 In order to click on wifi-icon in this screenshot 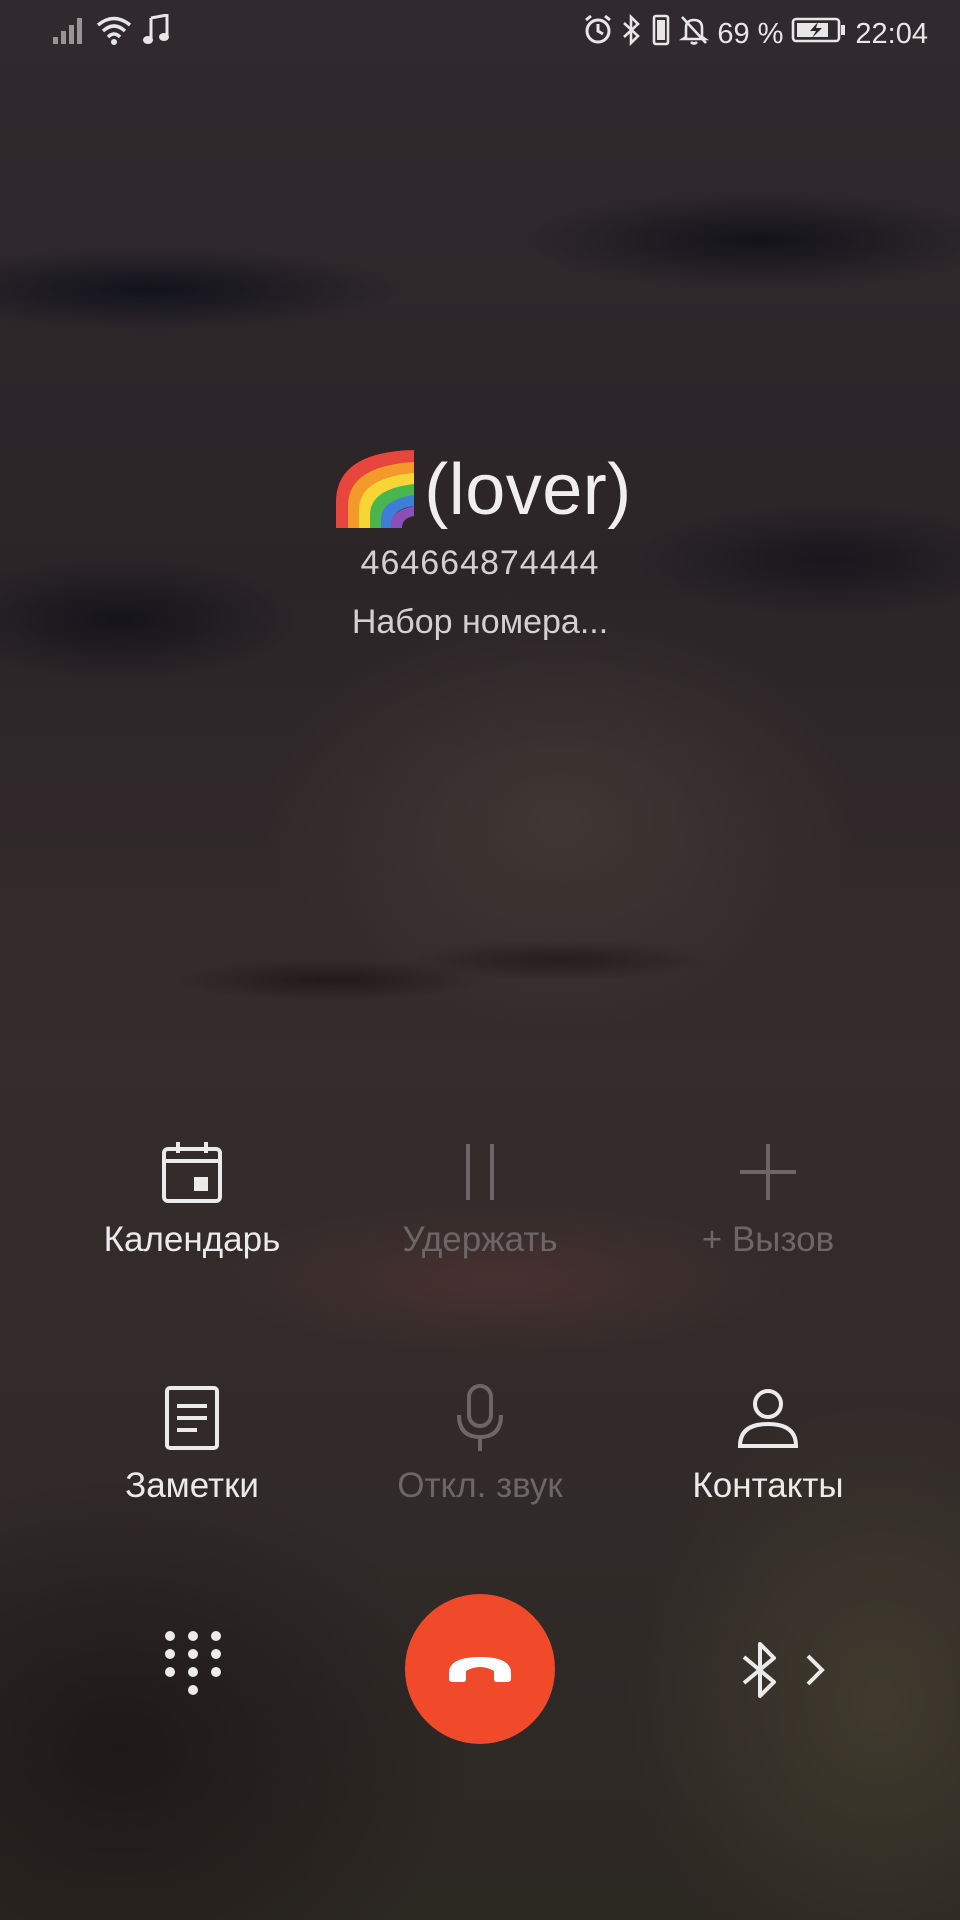, I will do `click(114, 34)`.